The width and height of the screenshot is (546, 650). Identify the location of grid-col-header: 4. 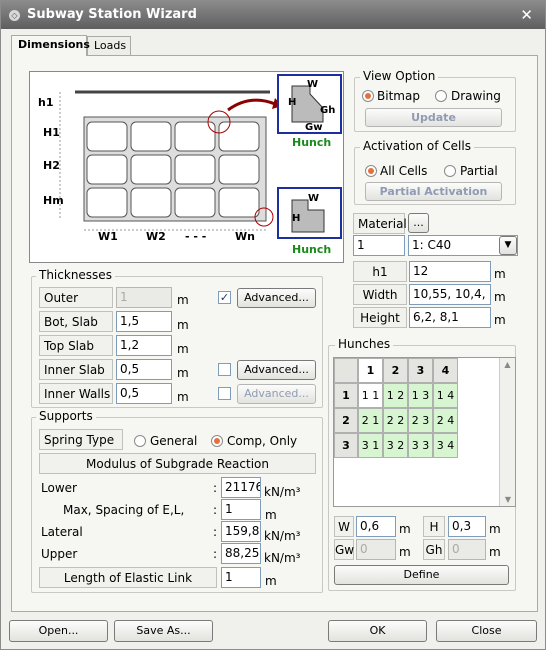
(445, 370).